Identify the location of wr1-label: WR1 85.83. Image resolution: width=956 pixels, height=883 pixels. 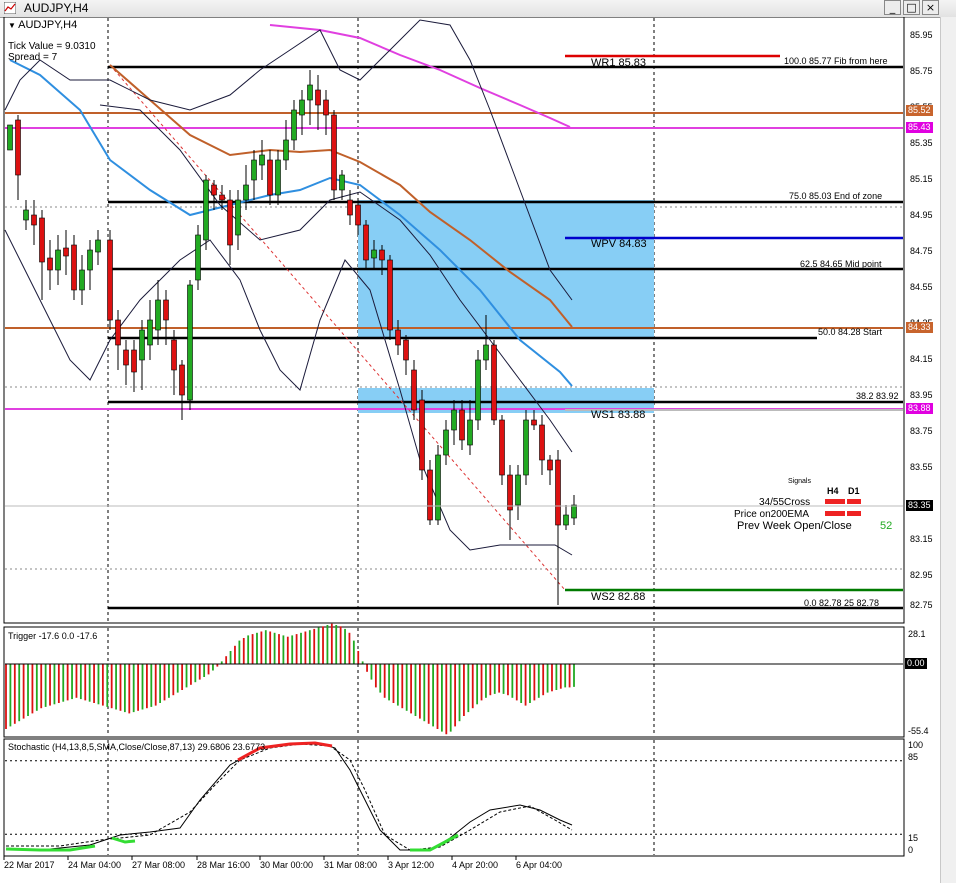
(619, 63).